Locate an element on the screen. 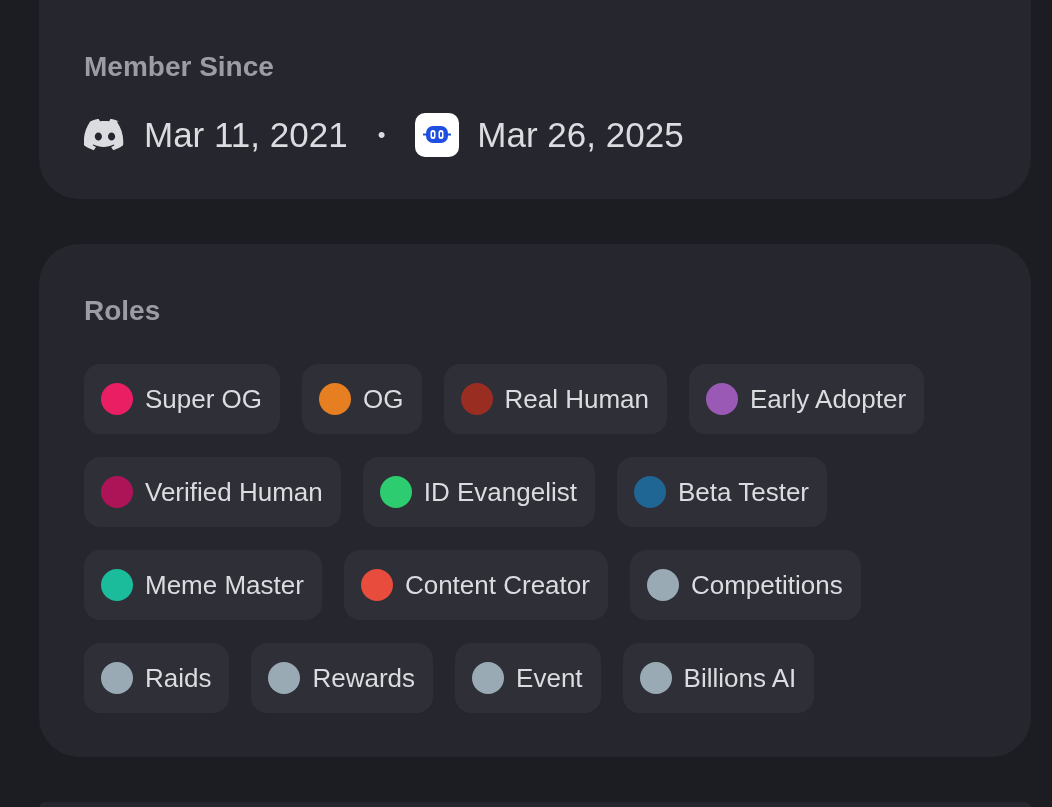 The image size is (1052, 807). join-date: Mar 11, 2021 is located at coordinates (246, 135).